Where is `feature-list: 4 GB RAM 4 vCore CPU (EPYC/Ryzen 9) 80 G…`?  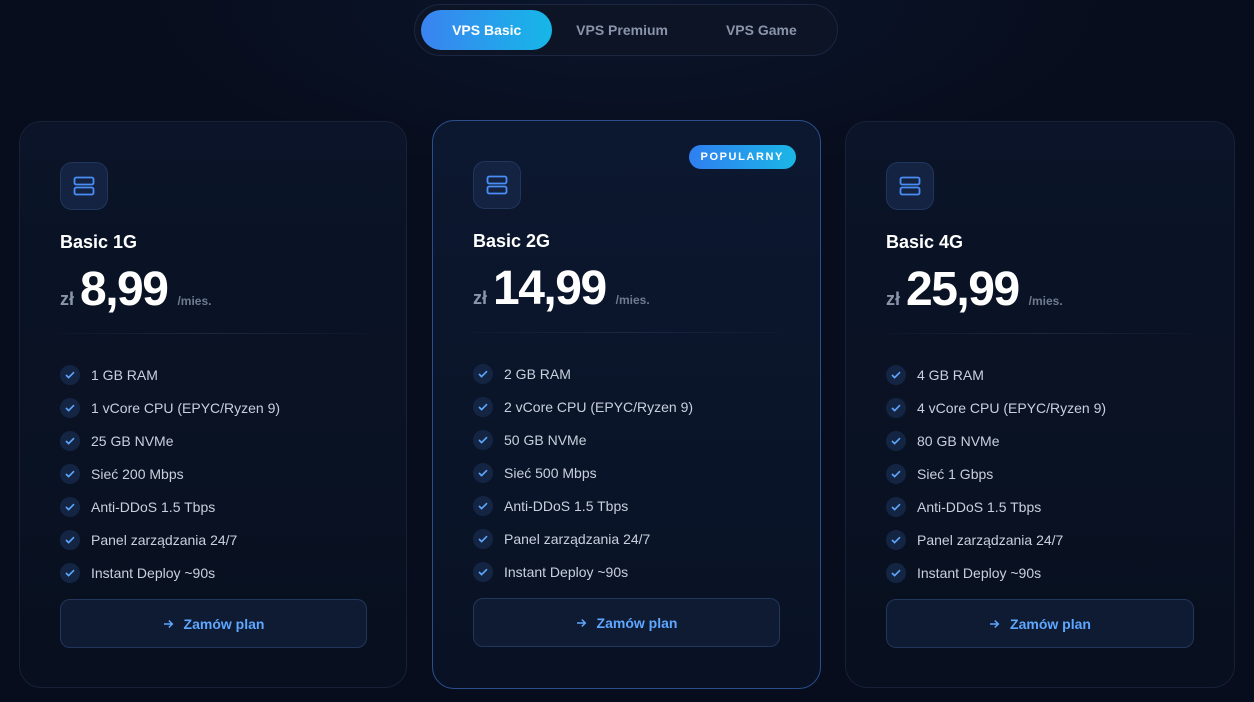
feature-list: 4 GB RAM 4 vCore CPU (EPYC/Ryzen 9) 80 G… is located at coordinates (996, 473).